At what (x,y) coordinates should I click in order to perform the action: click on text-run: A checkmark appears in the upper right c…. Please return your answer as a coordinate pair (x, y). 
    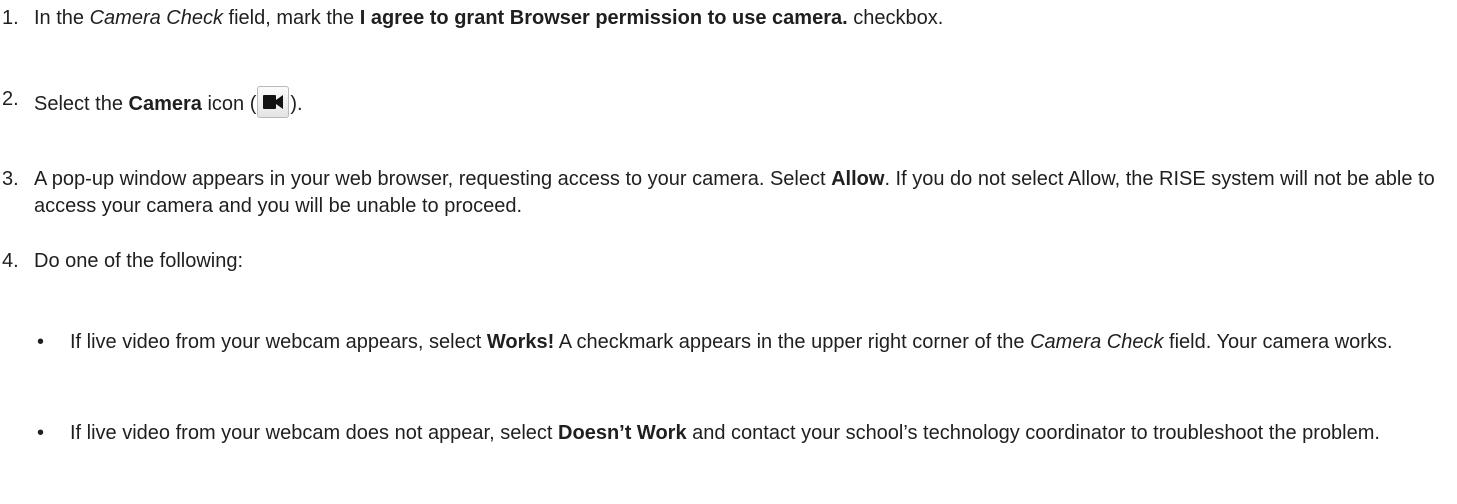
    Looking at the image, I should click on (792, 342).